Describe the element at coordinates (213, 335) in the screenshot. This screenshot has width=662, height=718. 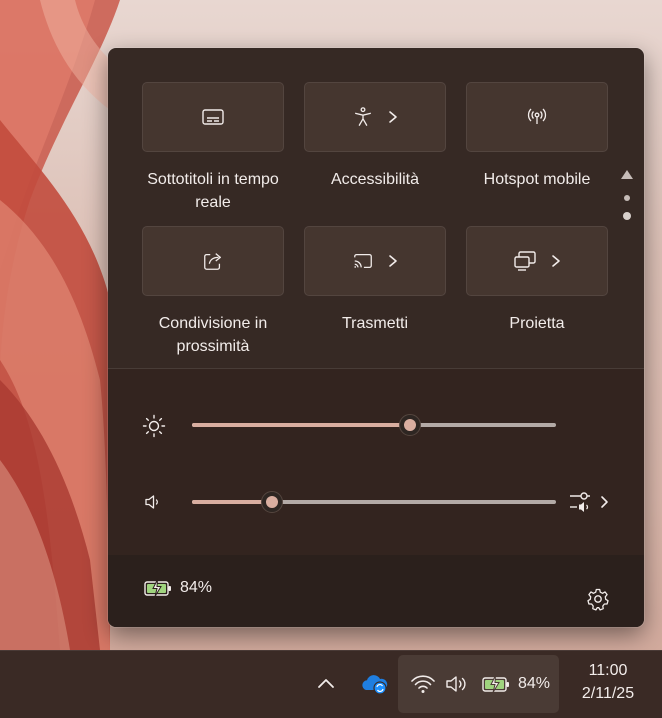
I see `tile-nearby-sharing-label: Condivisione in prossimità` at that location.